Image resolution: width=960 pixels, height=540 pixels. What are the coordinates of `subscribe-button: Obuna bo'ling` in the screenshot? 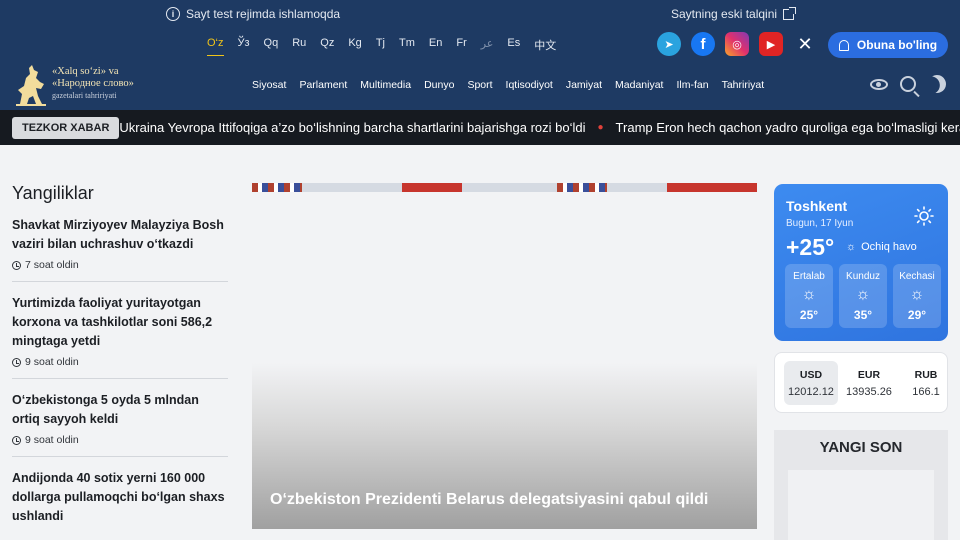 It's located at (888, 45).